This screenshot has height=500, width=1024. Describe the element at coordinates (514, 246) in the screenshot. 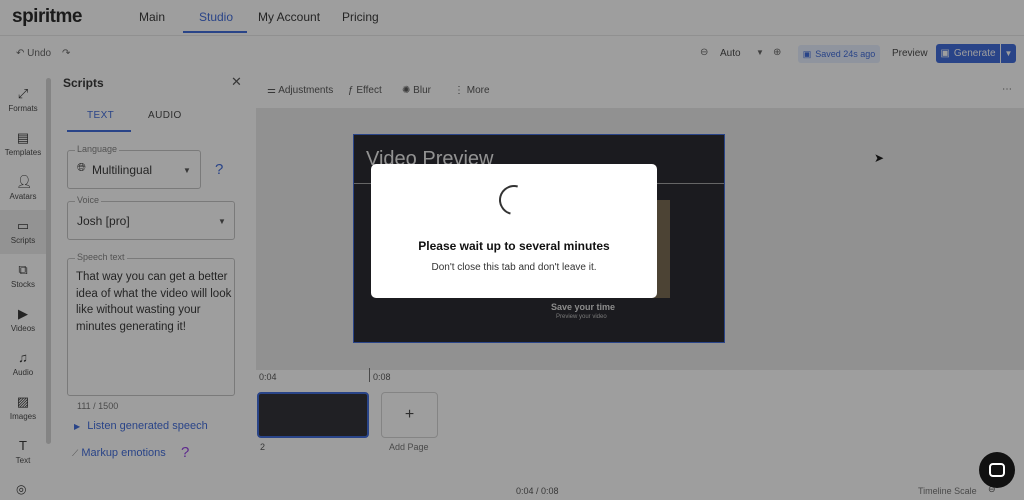

I see `dialog-title: Please wait up to several minutes` at that location.